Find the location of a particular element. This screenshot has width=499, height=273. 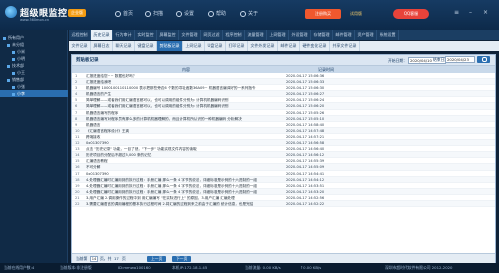

info-icon is located at coordinates (243, 13).